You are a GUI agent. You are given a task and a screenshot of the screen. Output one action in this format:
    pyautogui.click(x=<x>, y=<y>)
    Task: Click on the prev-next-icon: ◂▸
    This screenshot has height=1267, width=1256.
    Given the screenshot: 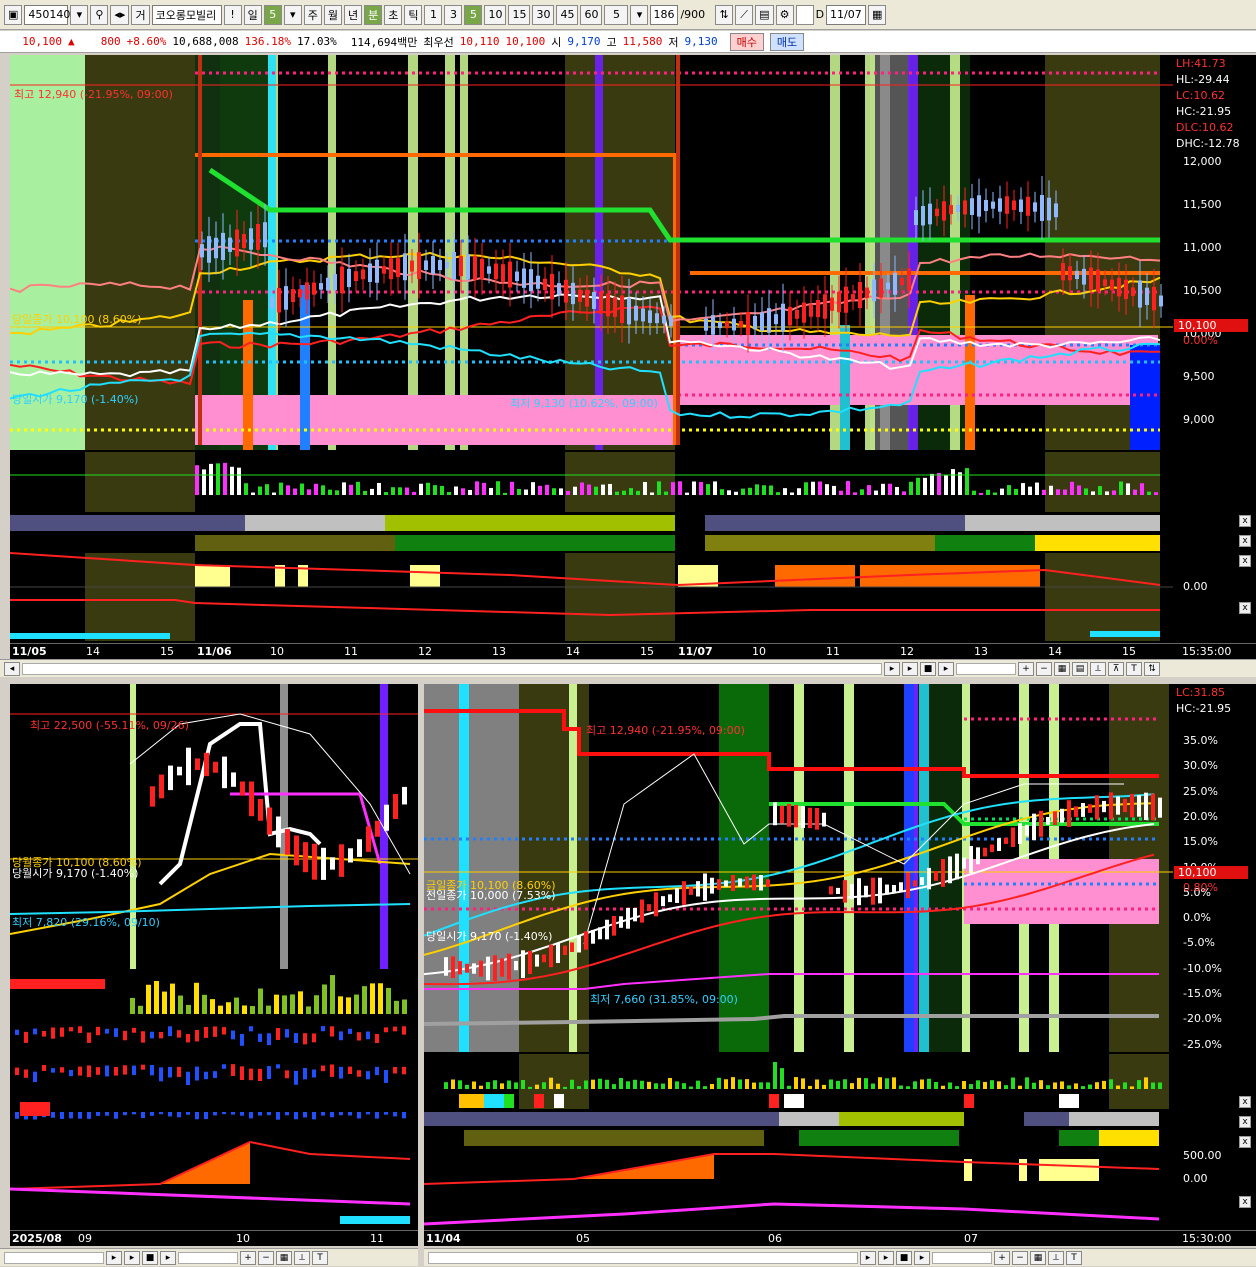 What is the action you would take?
    pyautogui.click(x=120, y=14)
    